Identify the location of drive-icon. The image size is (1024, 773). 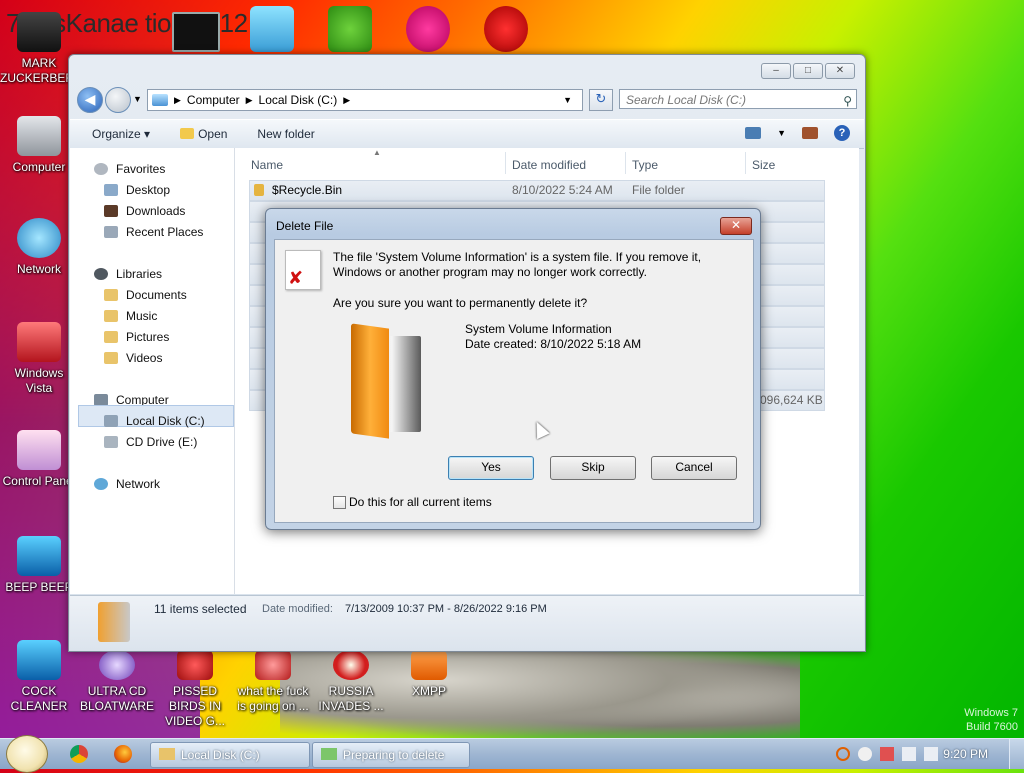
(272, 29).